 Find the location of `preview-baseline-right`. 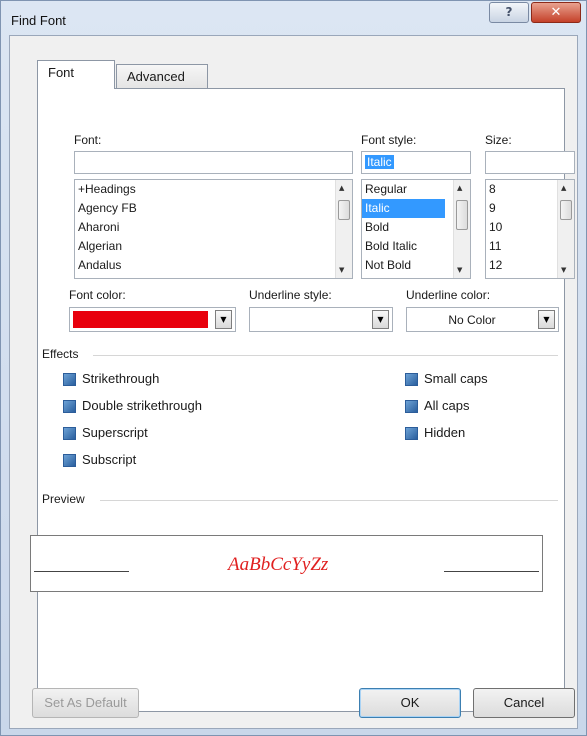

preview-baseline-right is located at coordinates (491, 571).